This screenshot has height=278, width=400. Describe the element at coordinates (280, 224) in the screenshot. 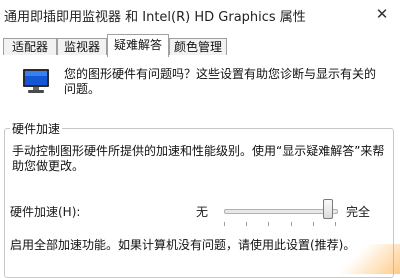

I see `slider-ticks` at that location.